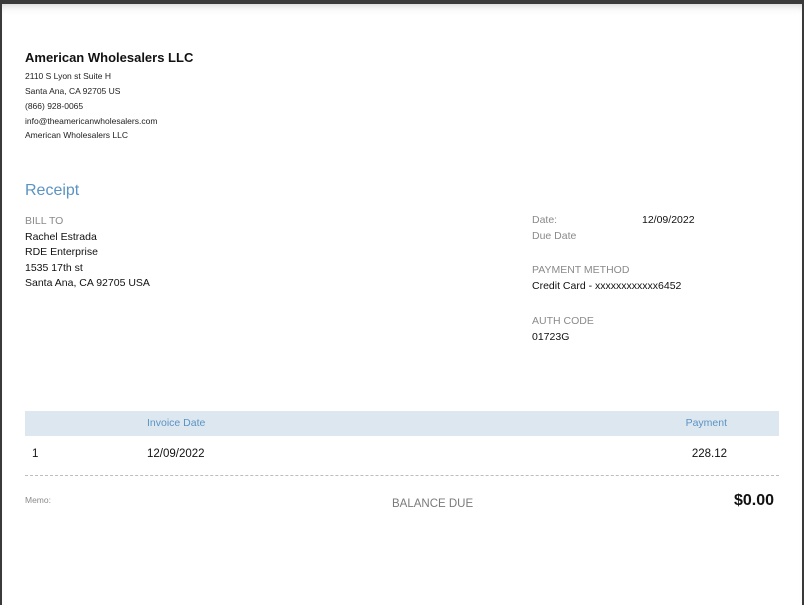  Describe the element at coordinates (52, 190) in the screenshot. I see `document-title: Receipt` at that location.